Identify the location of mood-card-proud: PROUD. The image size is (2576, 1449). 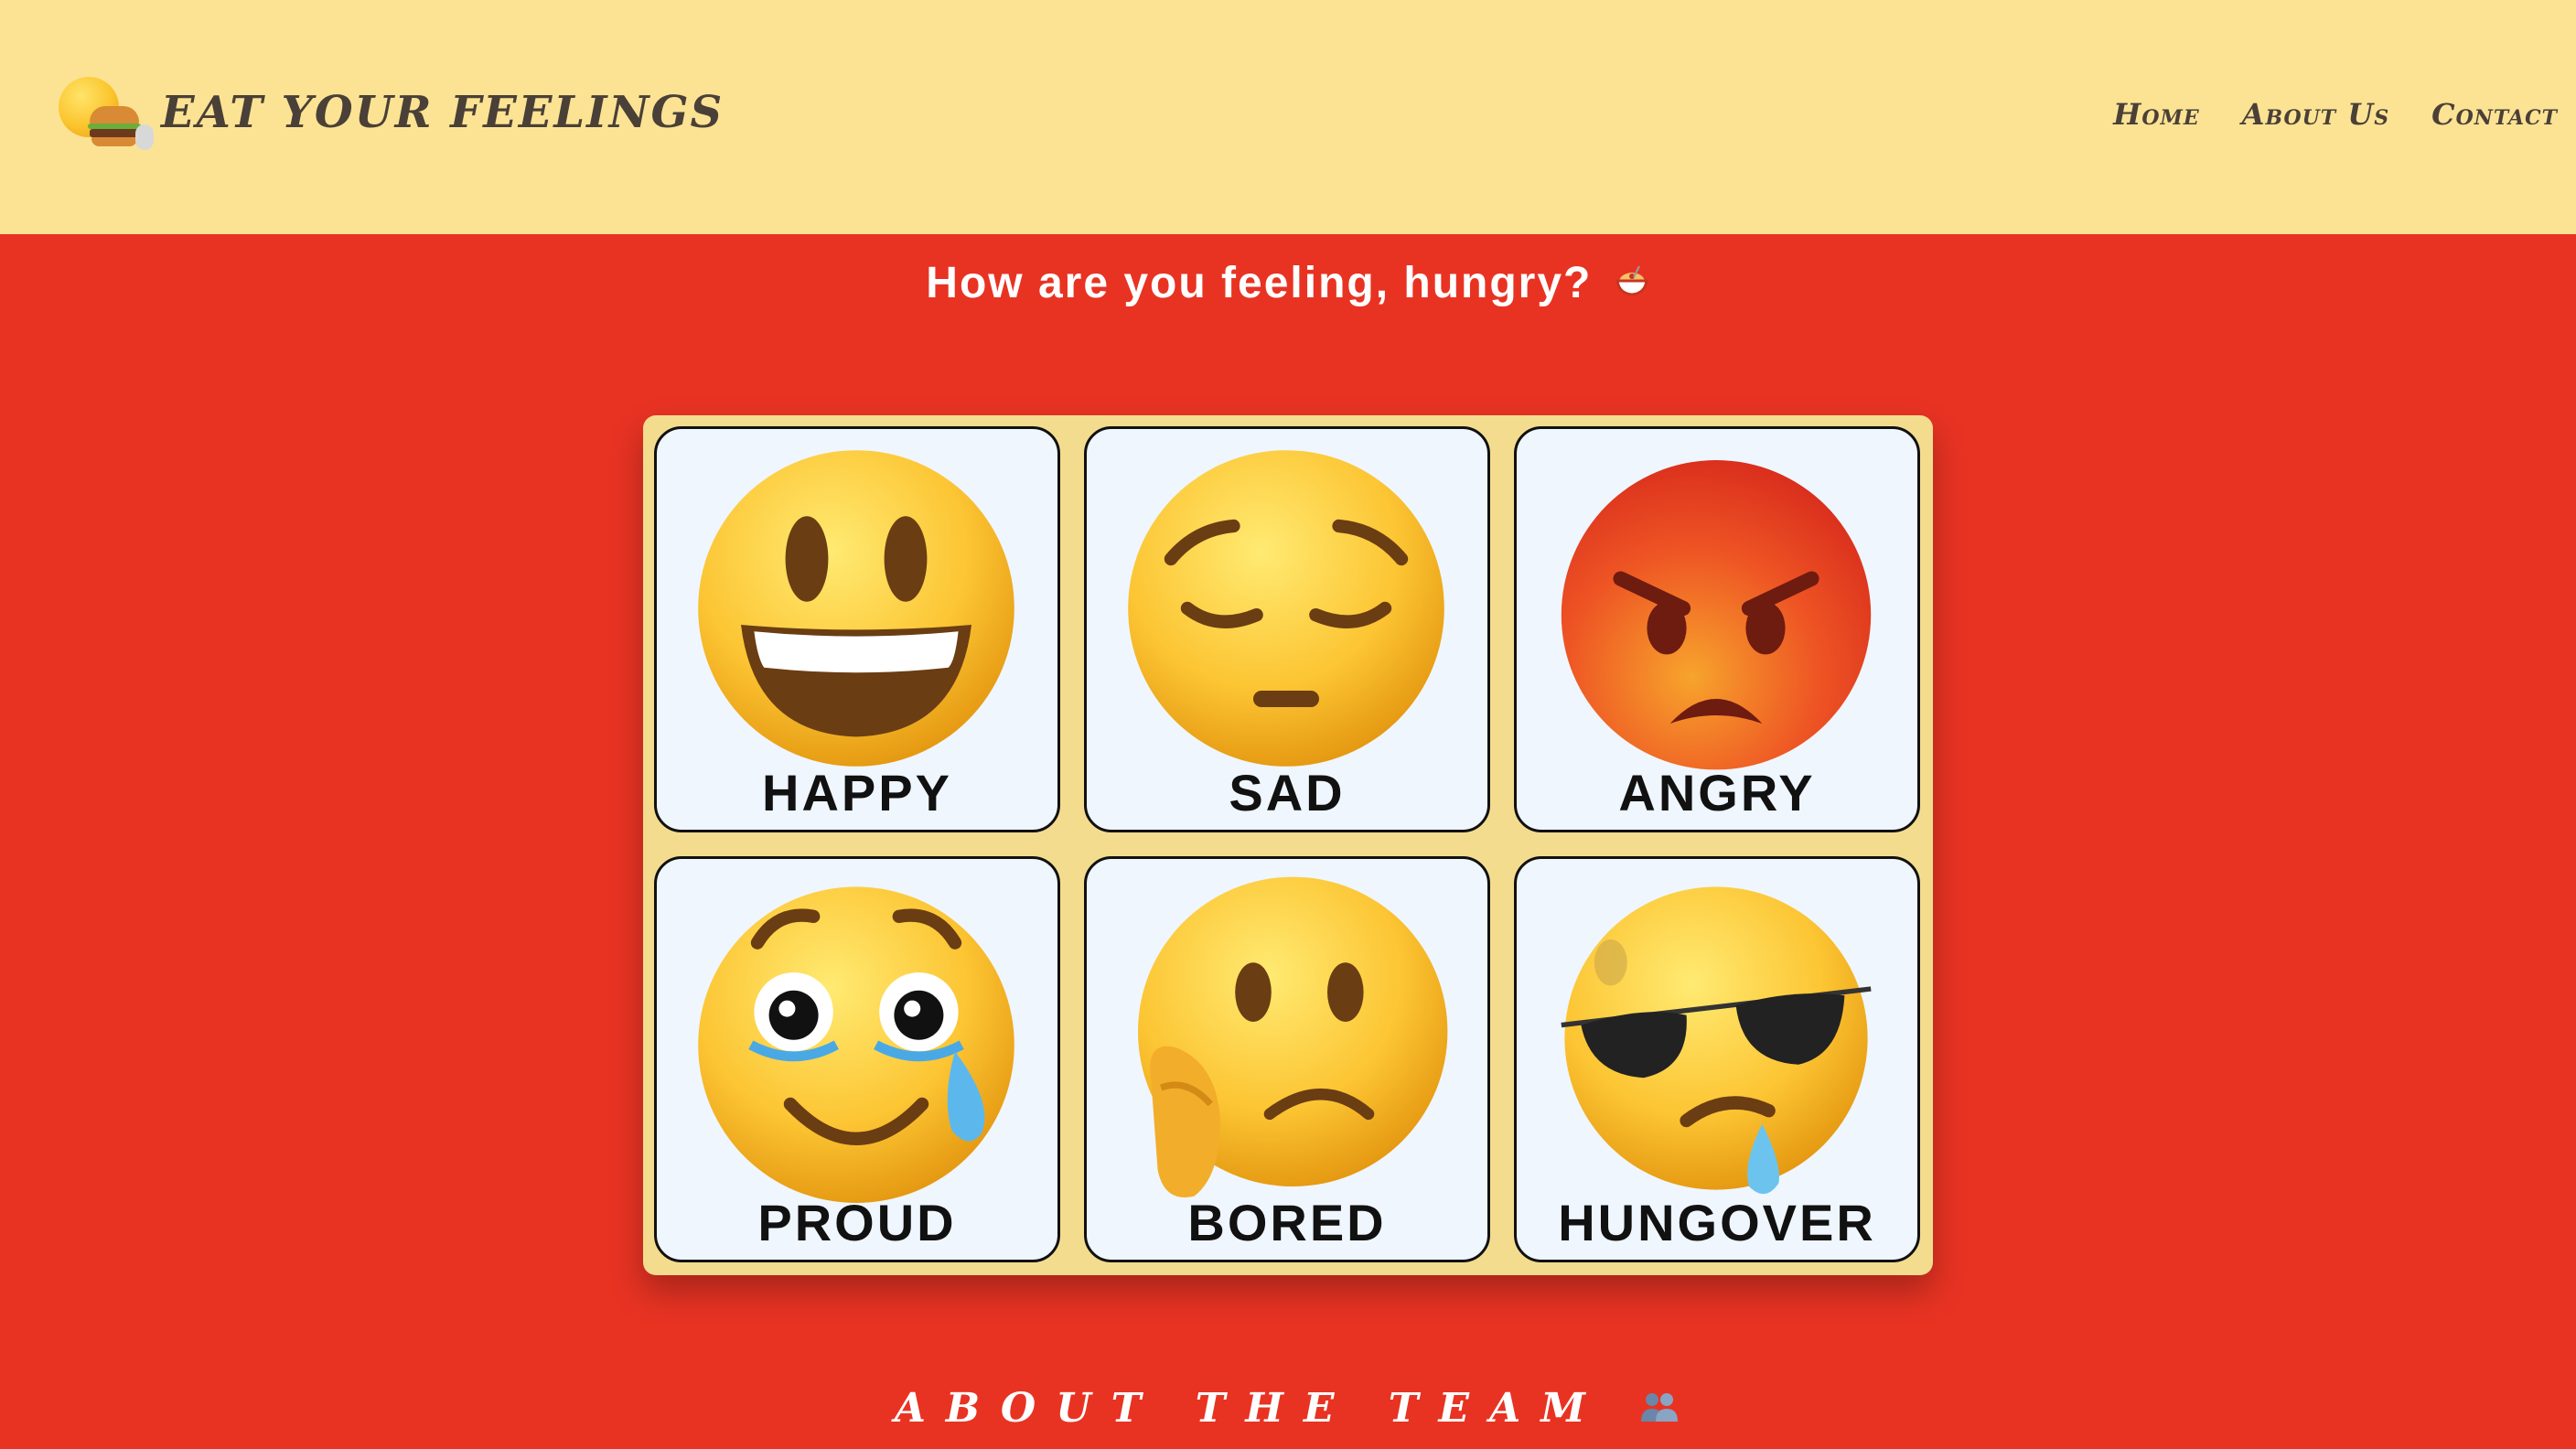
(857, 1059).